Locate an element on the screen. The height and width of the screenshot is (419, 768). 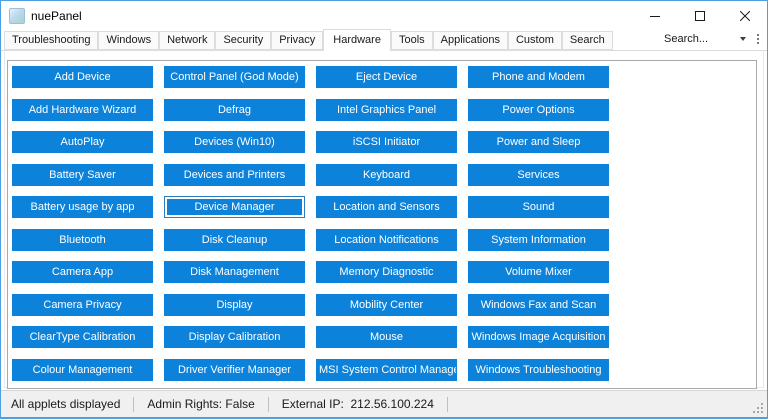
applet-button-devices-and-printers: Devices and Printers is located at coordinates (234, 174).